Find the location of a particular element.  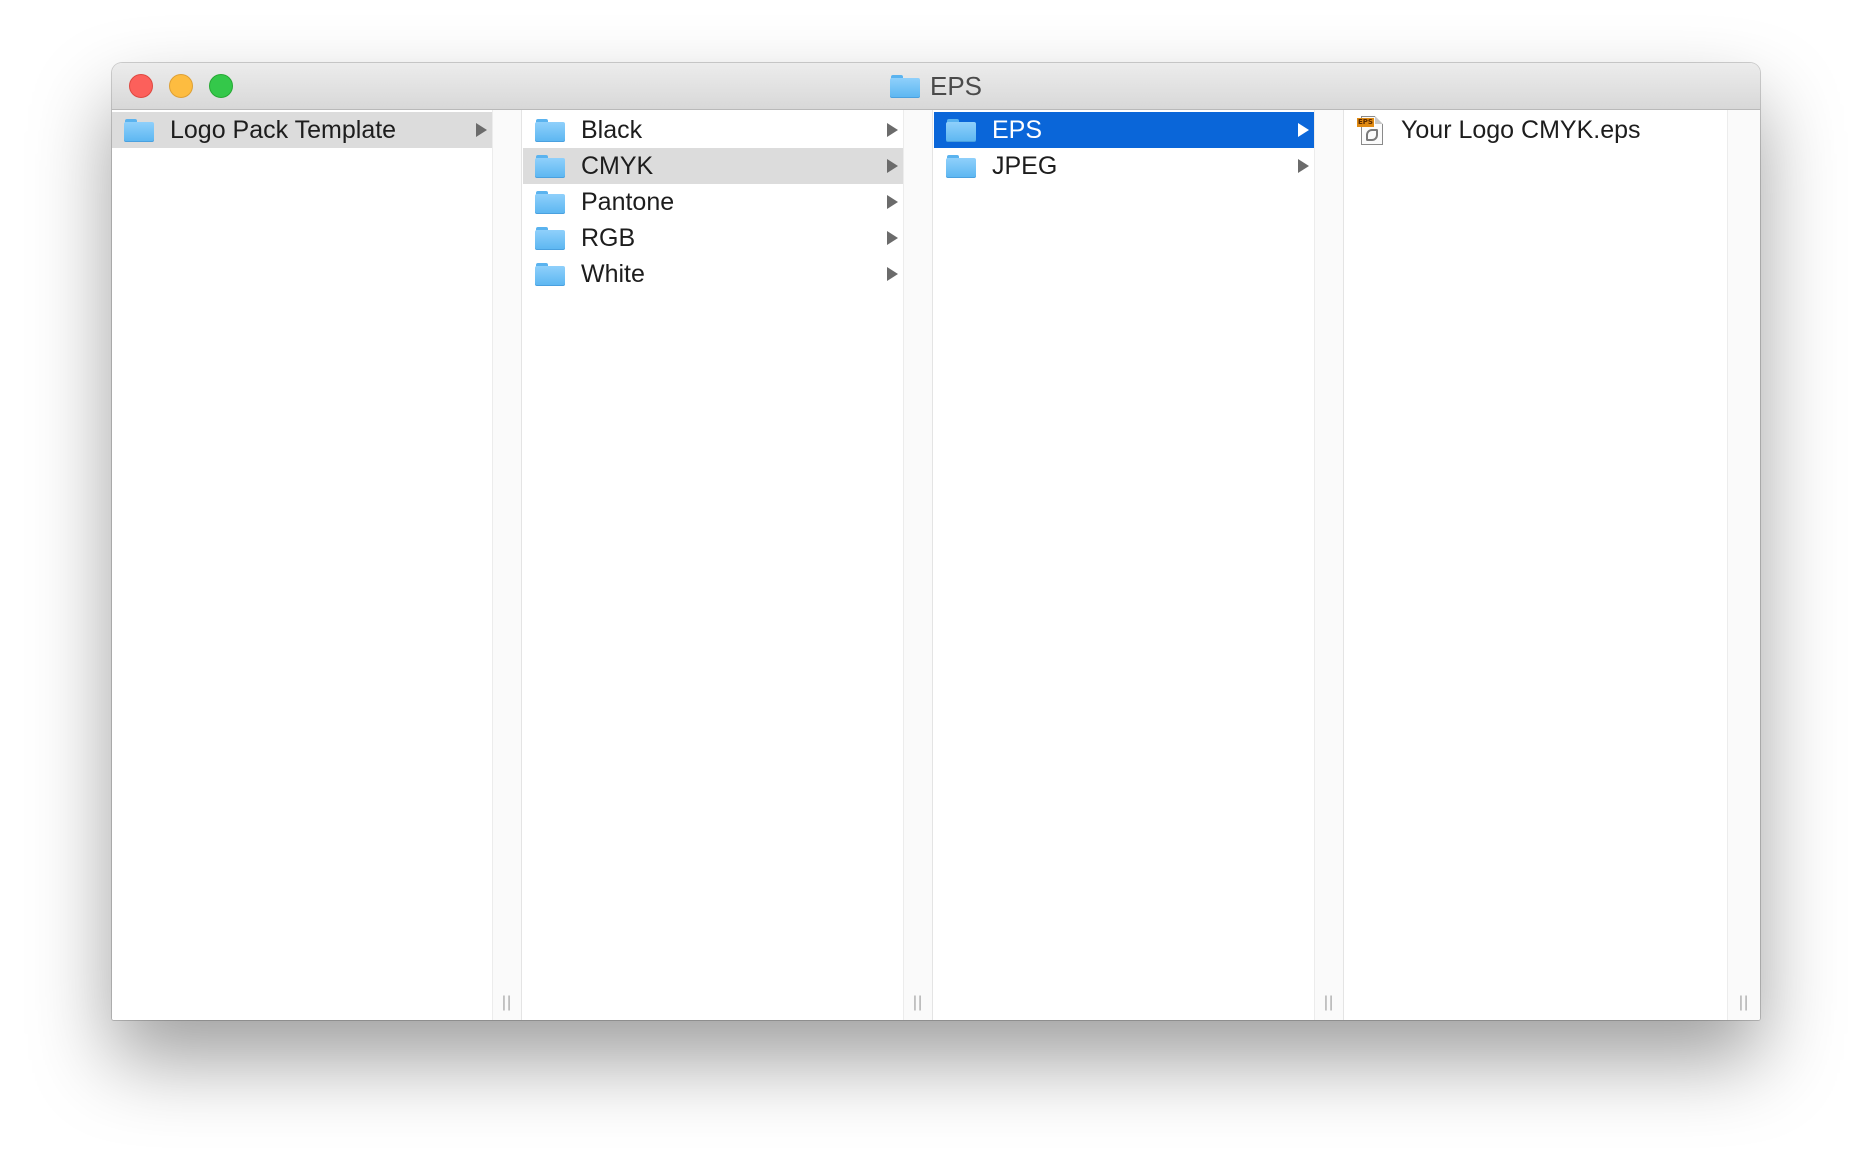

row-label: EPS is located at coordinates (1017, 129).